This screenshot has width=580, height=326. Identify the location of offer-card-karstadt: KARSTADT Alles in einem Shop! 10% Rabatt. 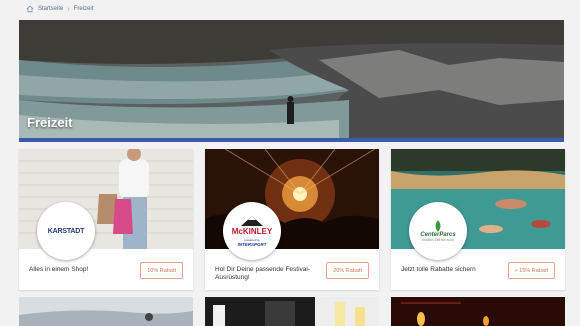
(106, 219).